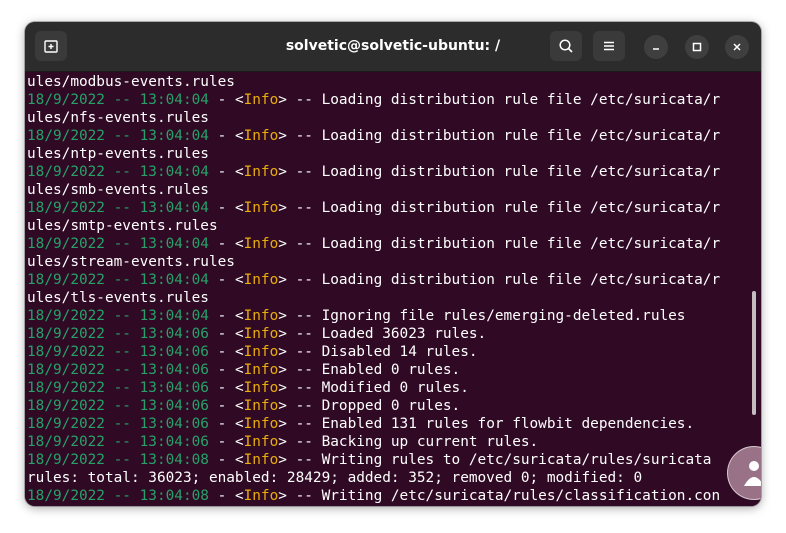 This screenshot has width=786, height=533. I want to click on maximize-icon, so click(697, 47).